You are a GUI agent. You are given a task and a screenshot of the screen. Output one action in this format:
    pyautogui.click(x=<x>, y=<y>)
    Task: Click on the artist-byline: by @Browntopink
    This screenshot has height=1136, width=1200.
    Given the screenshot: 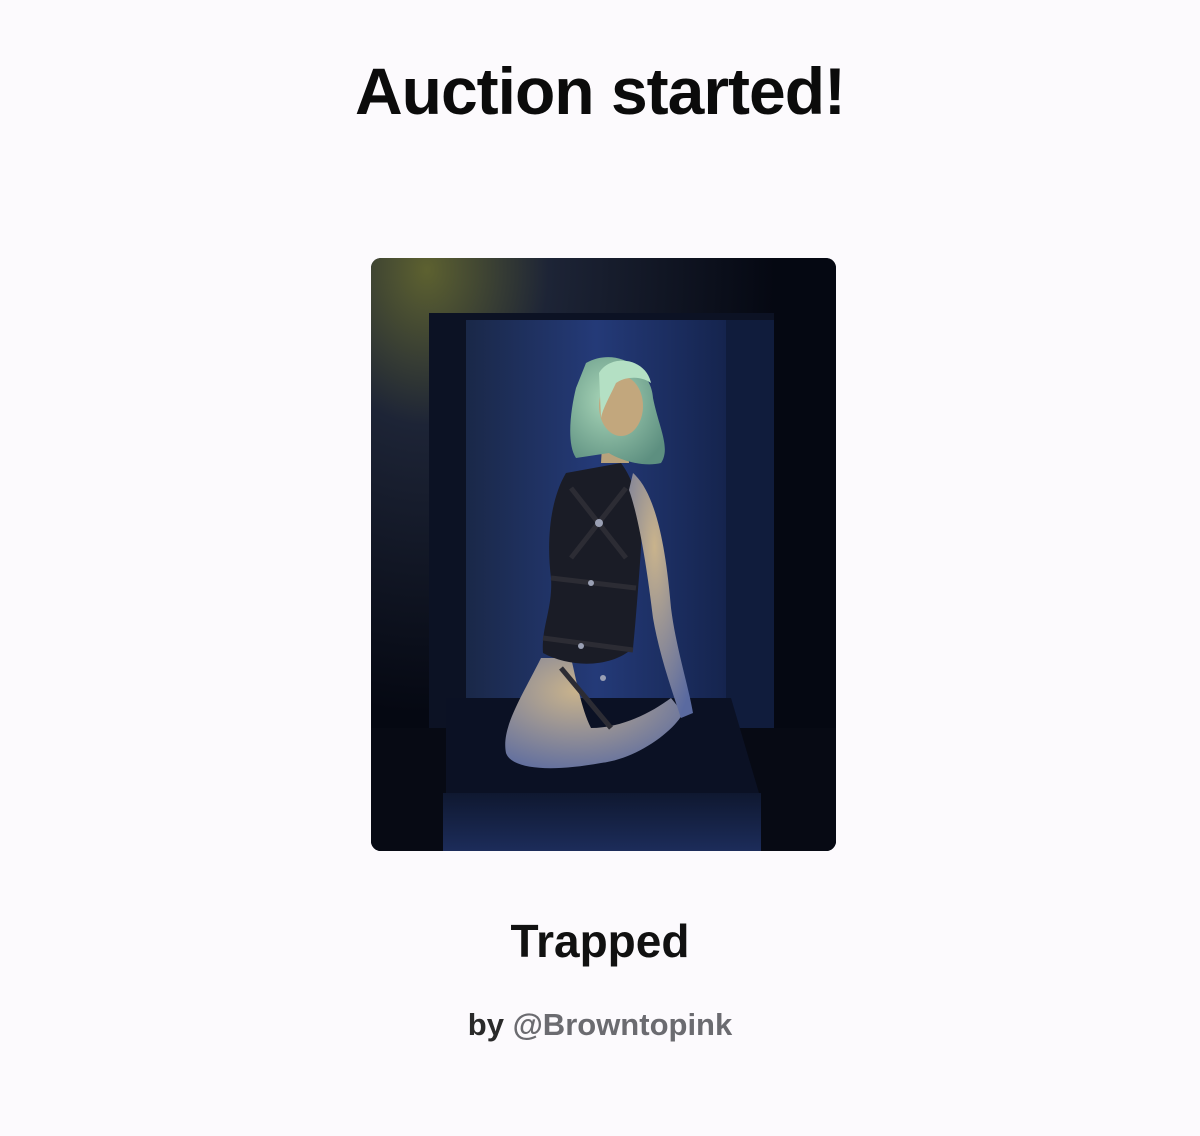 What is the action you would take?
    pyautogui.click(x=600, y=1024)
    